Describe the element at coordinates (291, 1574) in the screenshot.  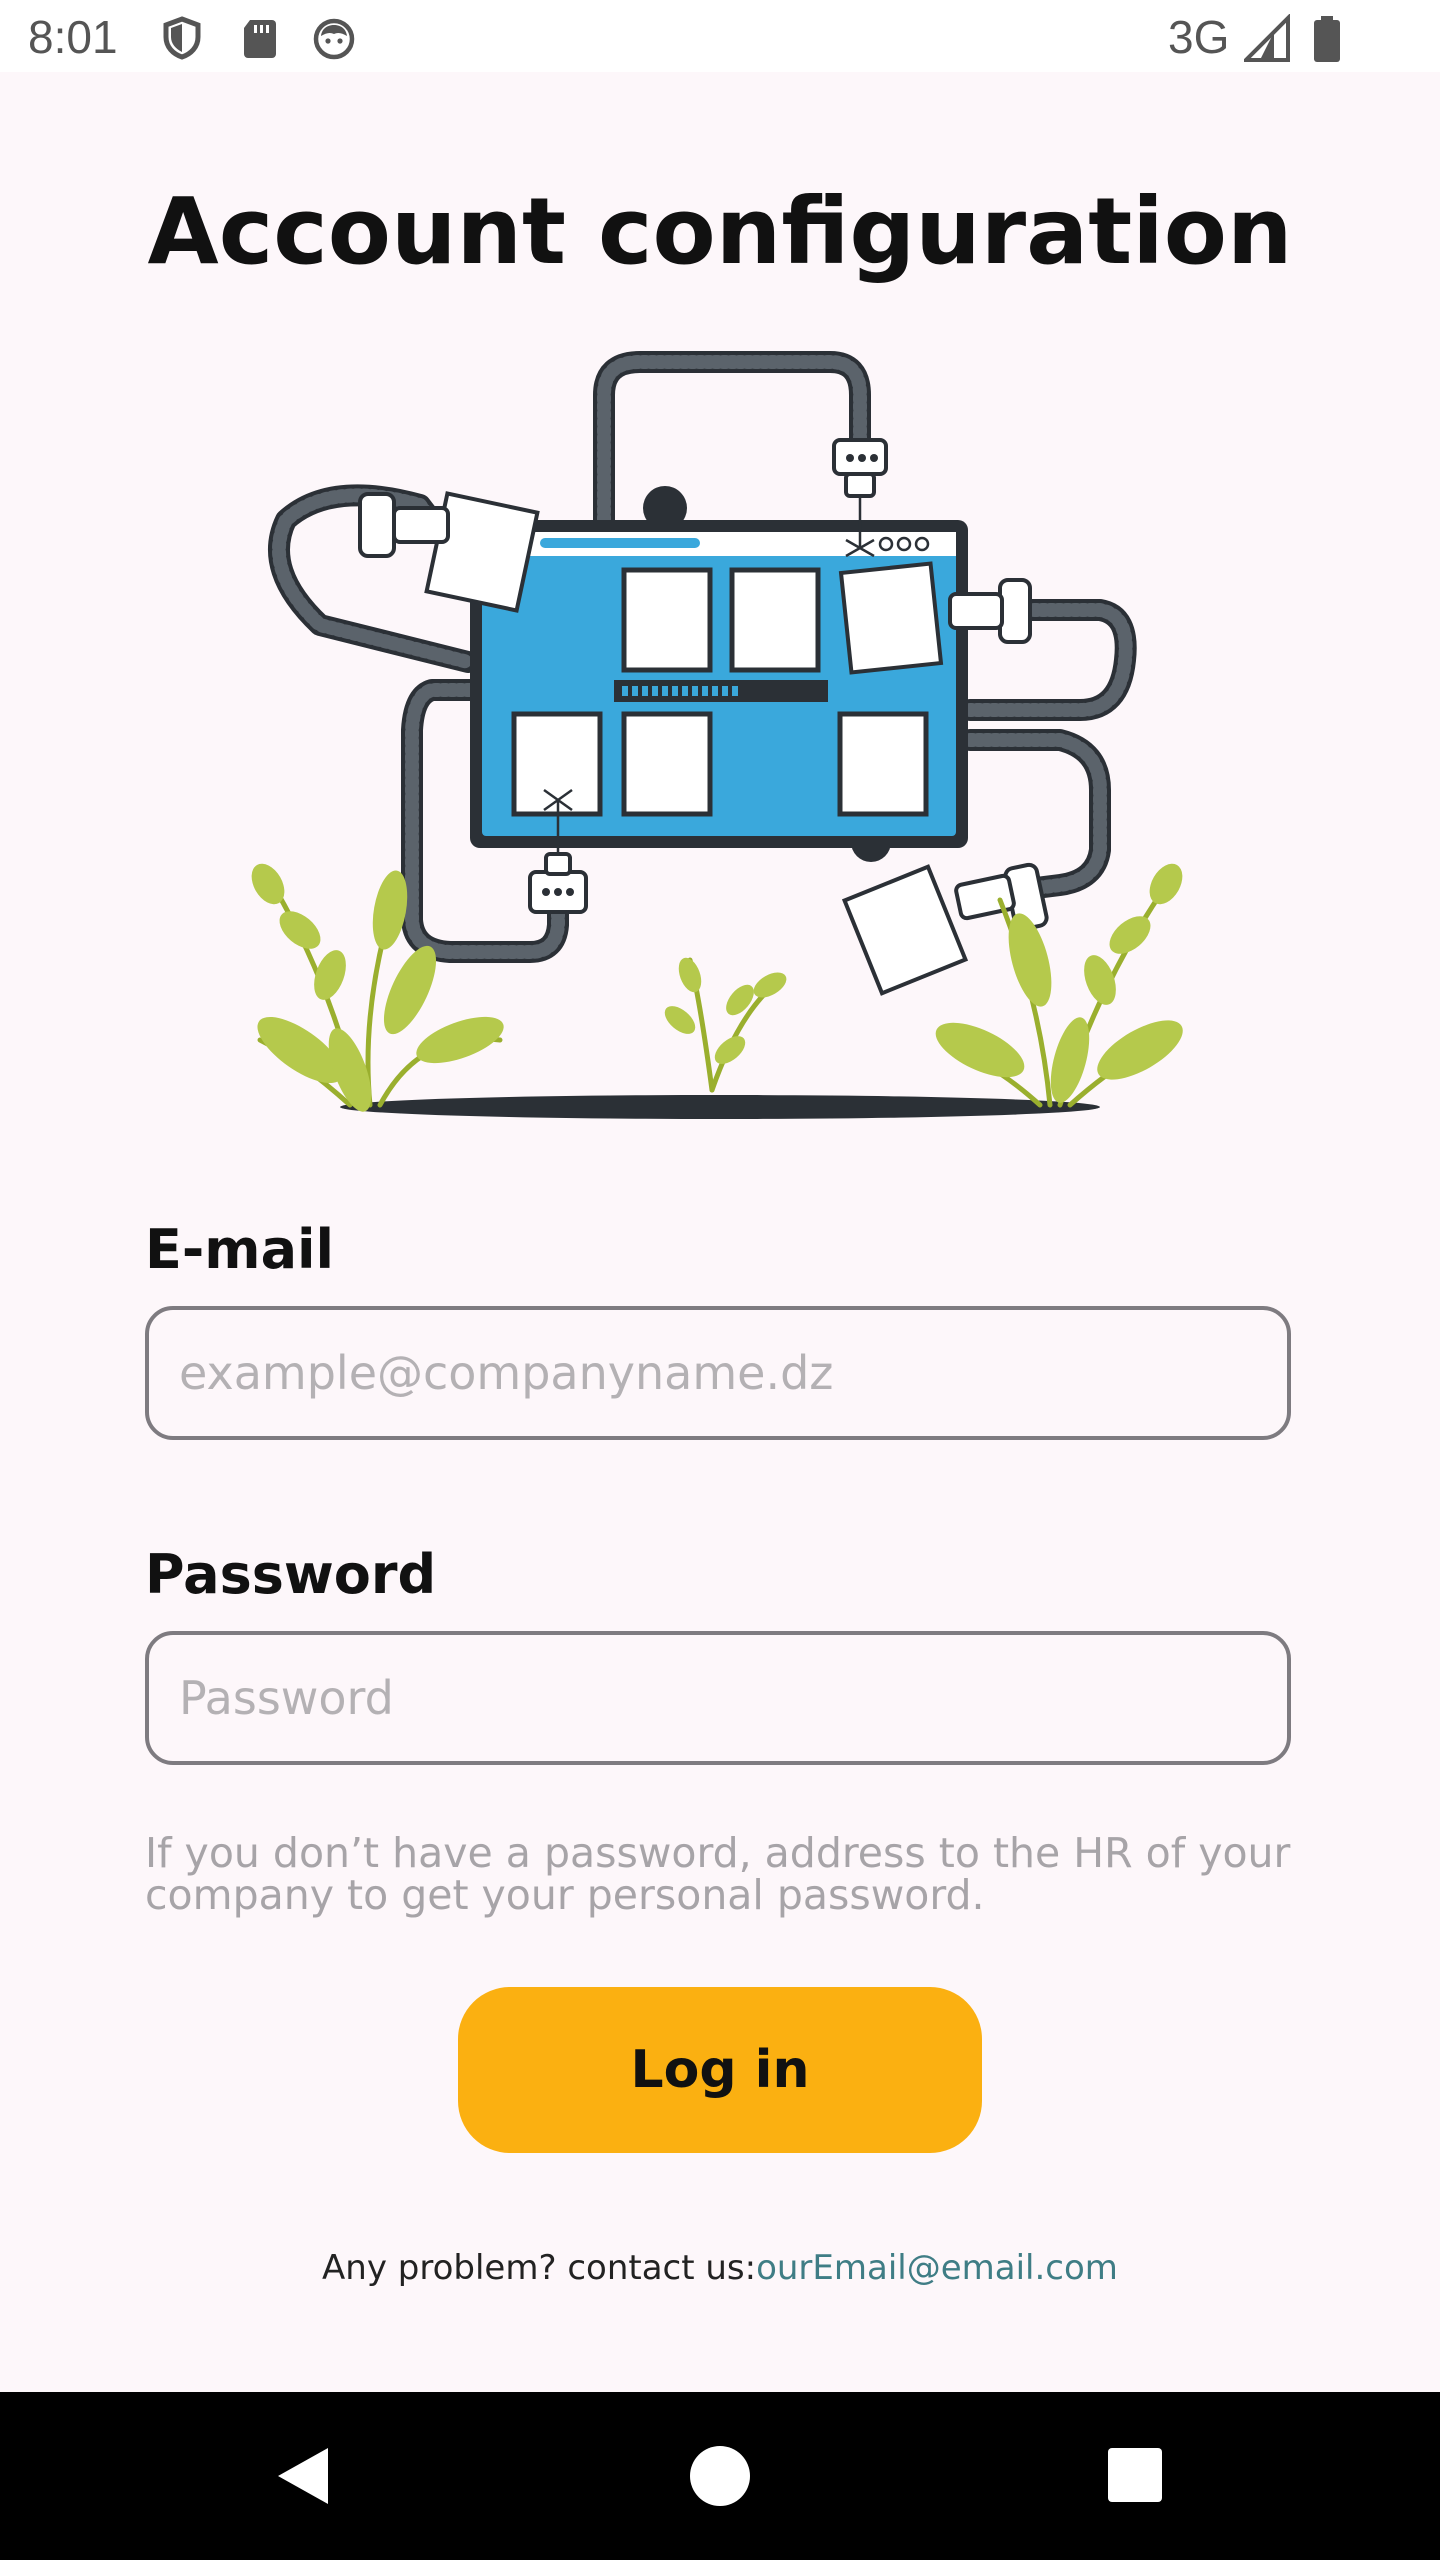
I see `password-label: Password` at that location.